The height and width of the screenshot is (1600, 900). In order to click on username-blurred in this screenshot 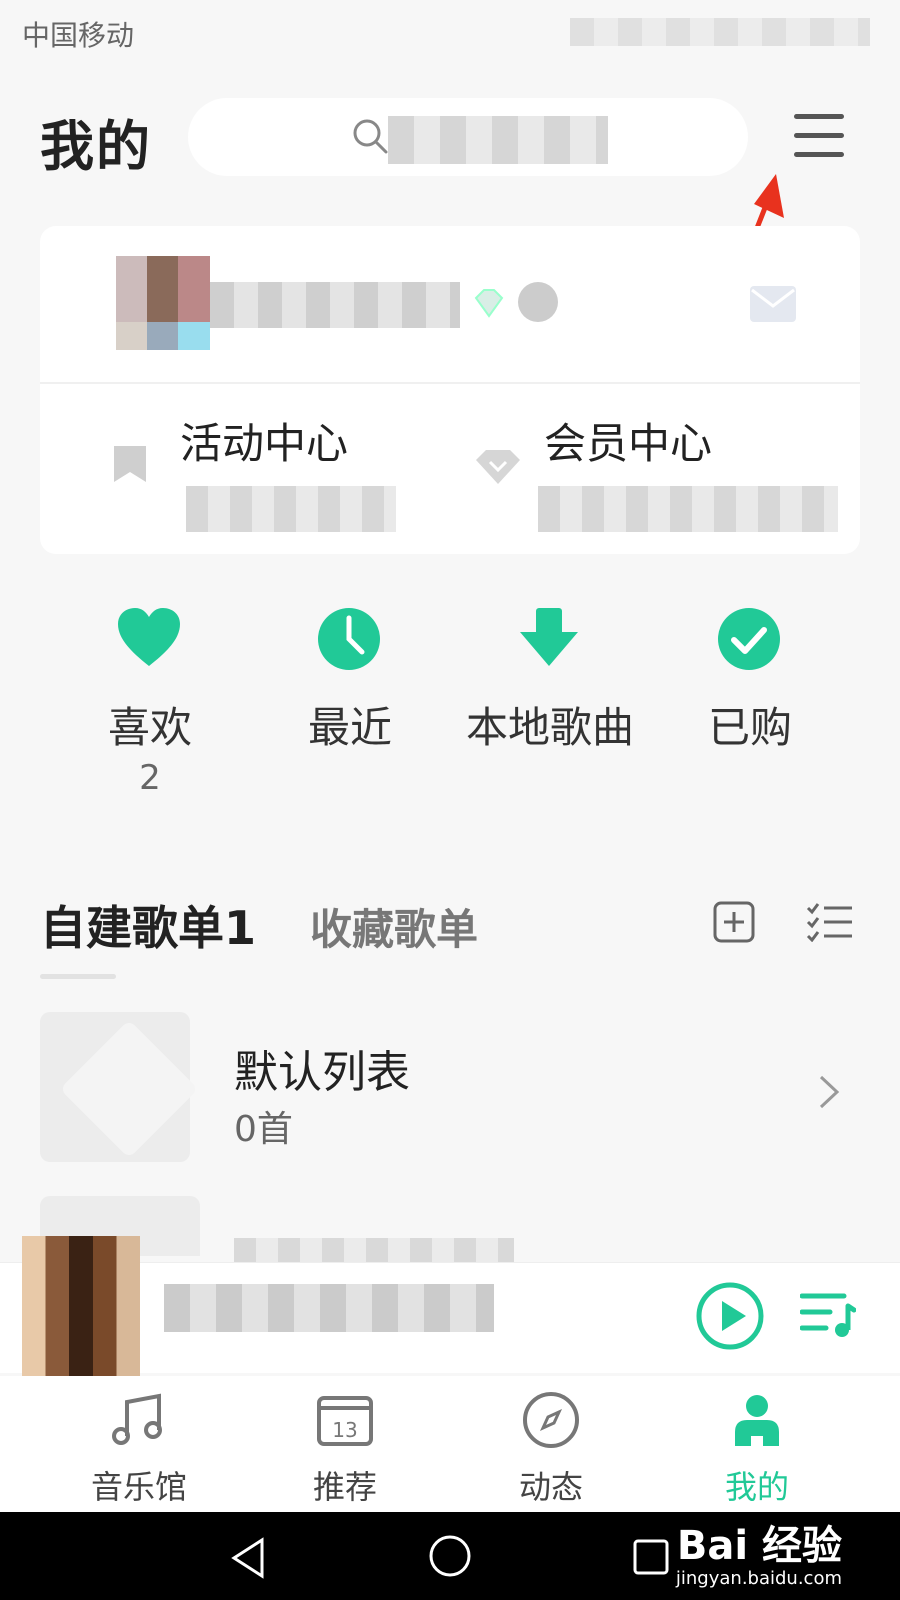, I will do `click(335, 305)`.